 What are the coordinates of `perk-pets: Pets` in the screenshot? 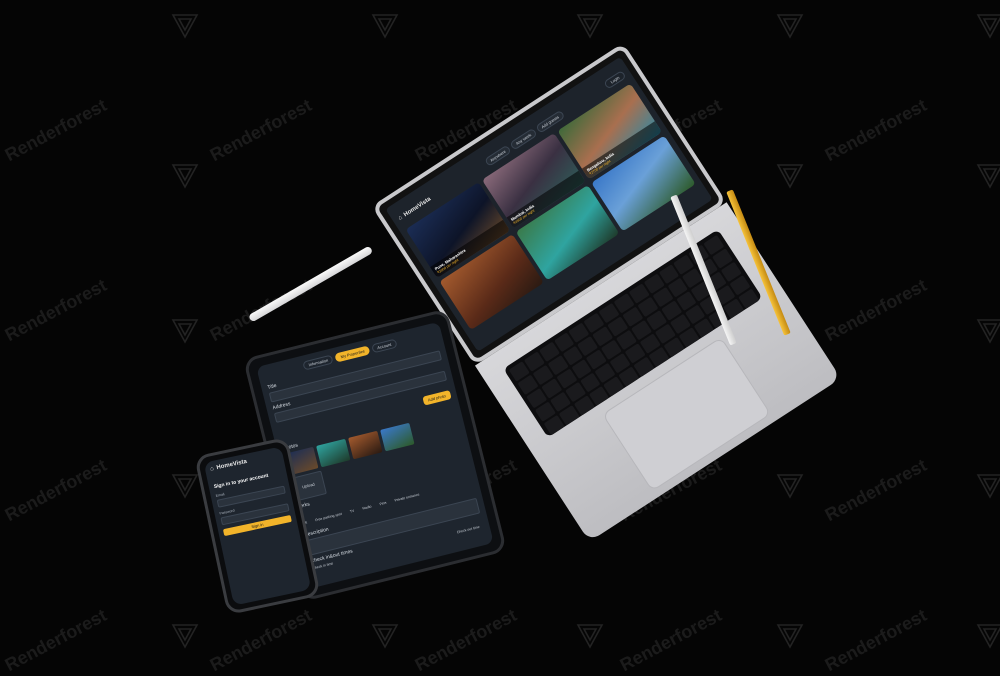 It's located at (383, 504).